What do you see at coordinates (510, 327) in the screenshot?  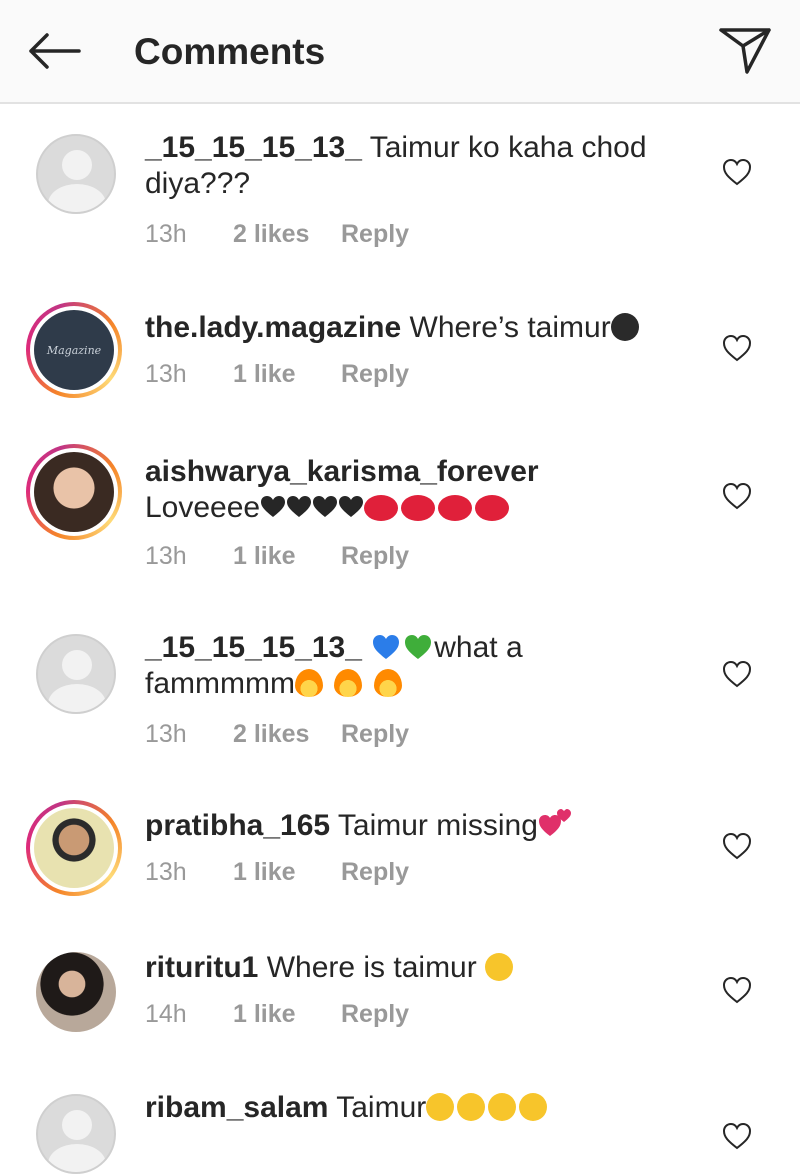 I see `comment-body: Where’s taimur` at bounding box center [510, 327].